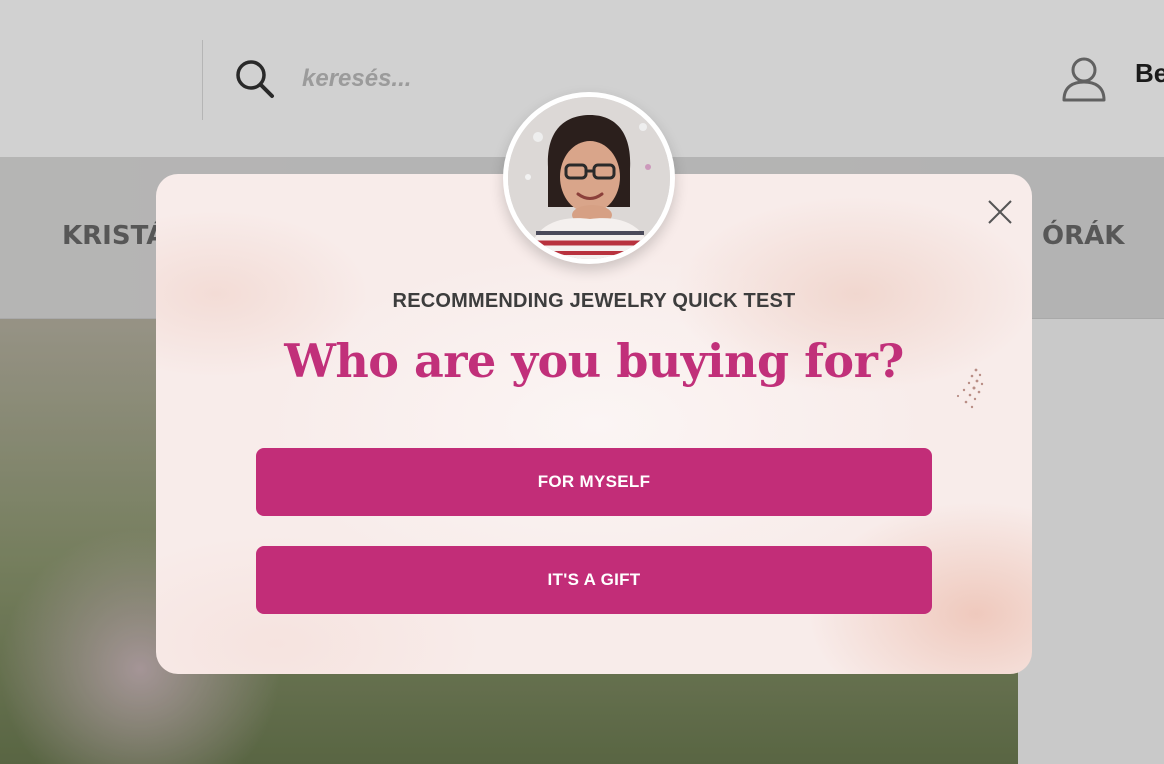 The width and height of the screenshot is (1164, 764). I want to click on advisor-avatar, so click(589, 178).